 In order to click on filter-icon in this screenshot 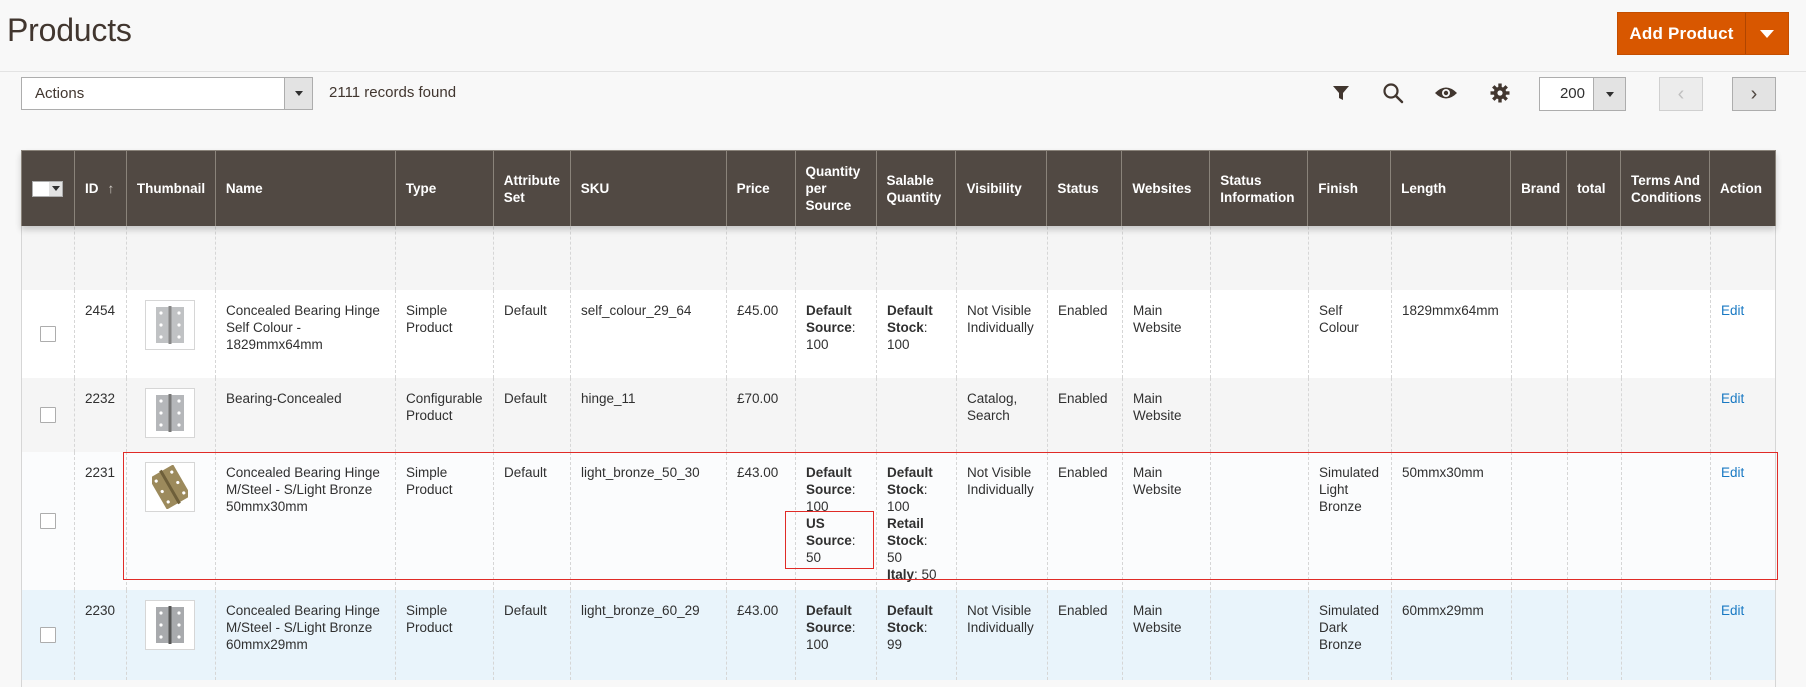, I will do `click(1341, 93)`.